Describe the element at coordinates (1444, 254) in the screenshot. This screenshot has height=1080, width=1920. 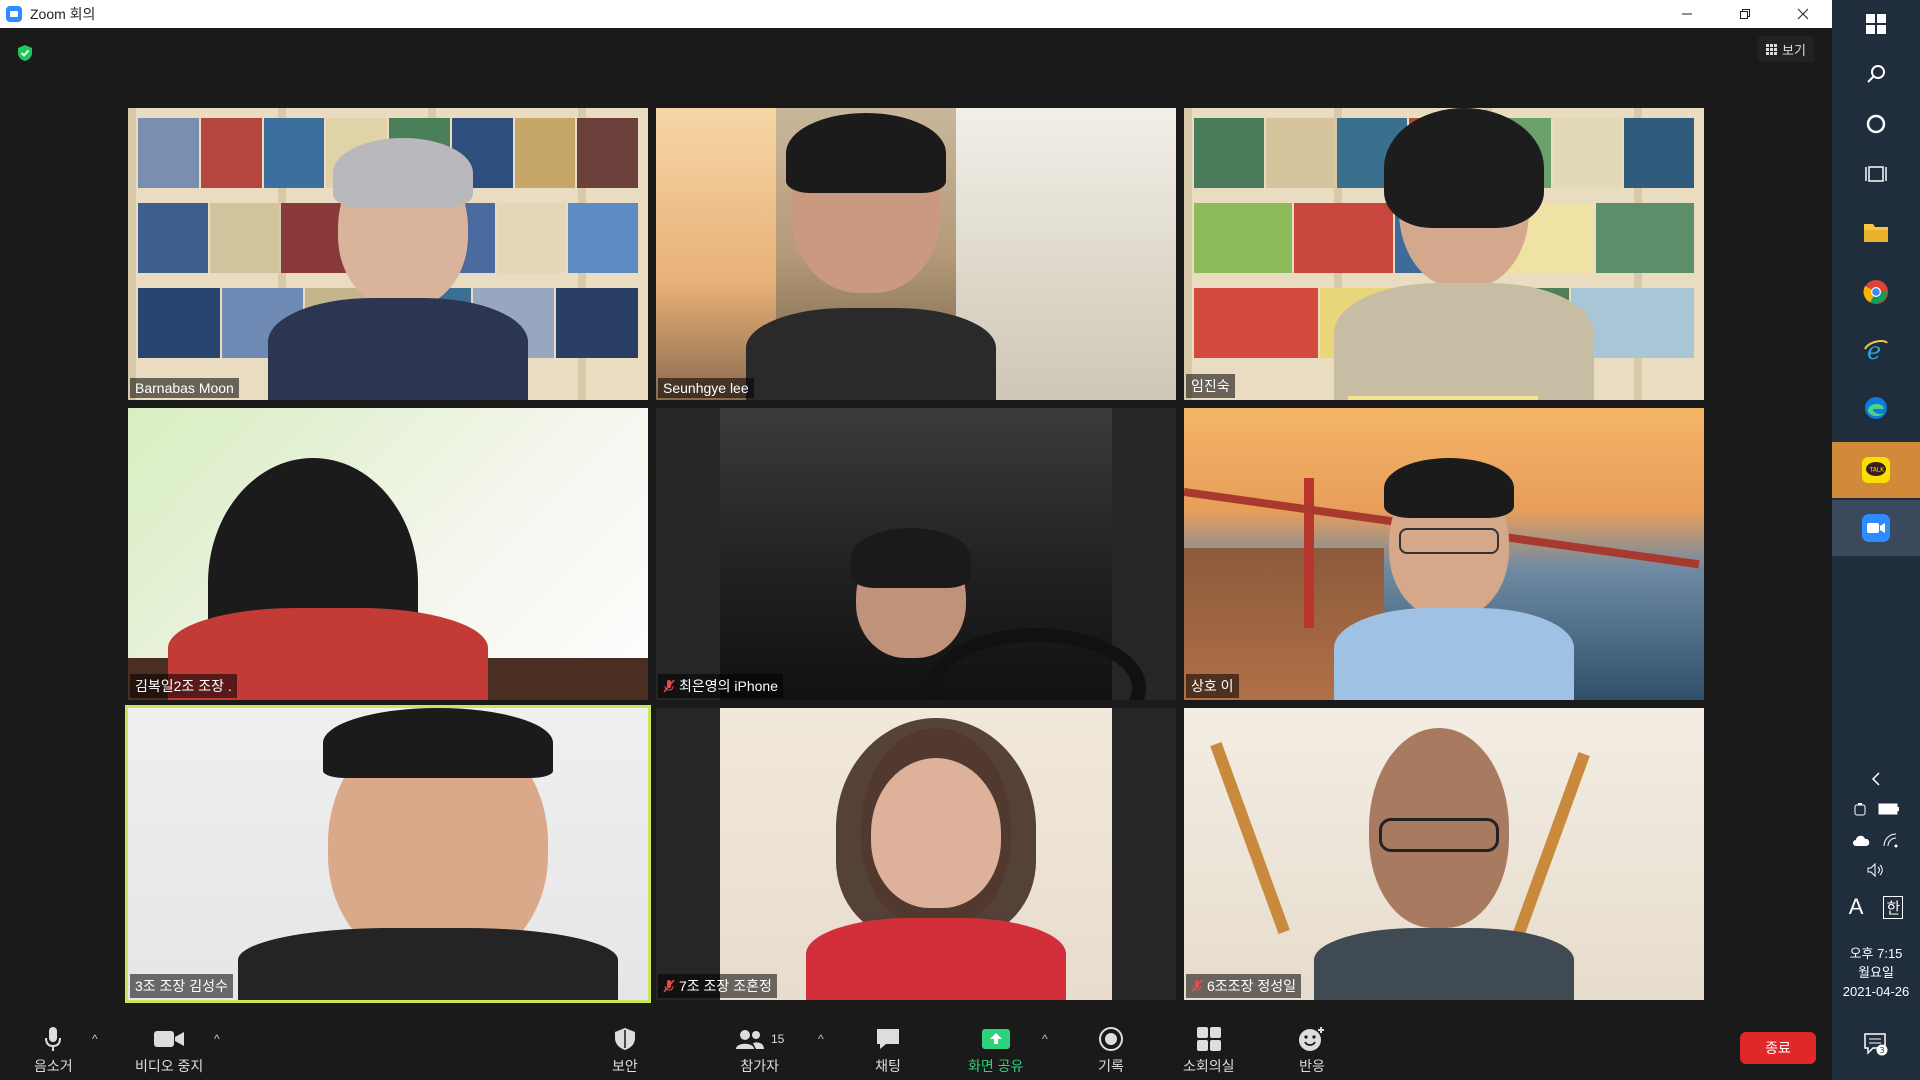
I see `video-tile: 임진숙` at that location.